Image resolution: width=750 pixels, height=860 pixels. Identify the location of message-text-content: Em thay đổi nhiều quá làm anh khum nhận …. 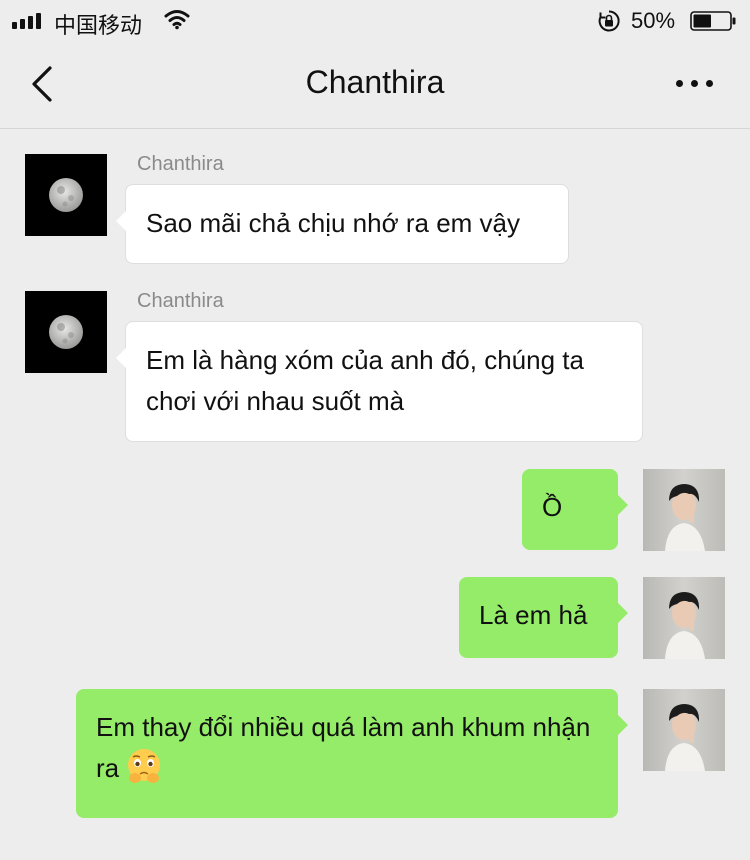
(343, 747).